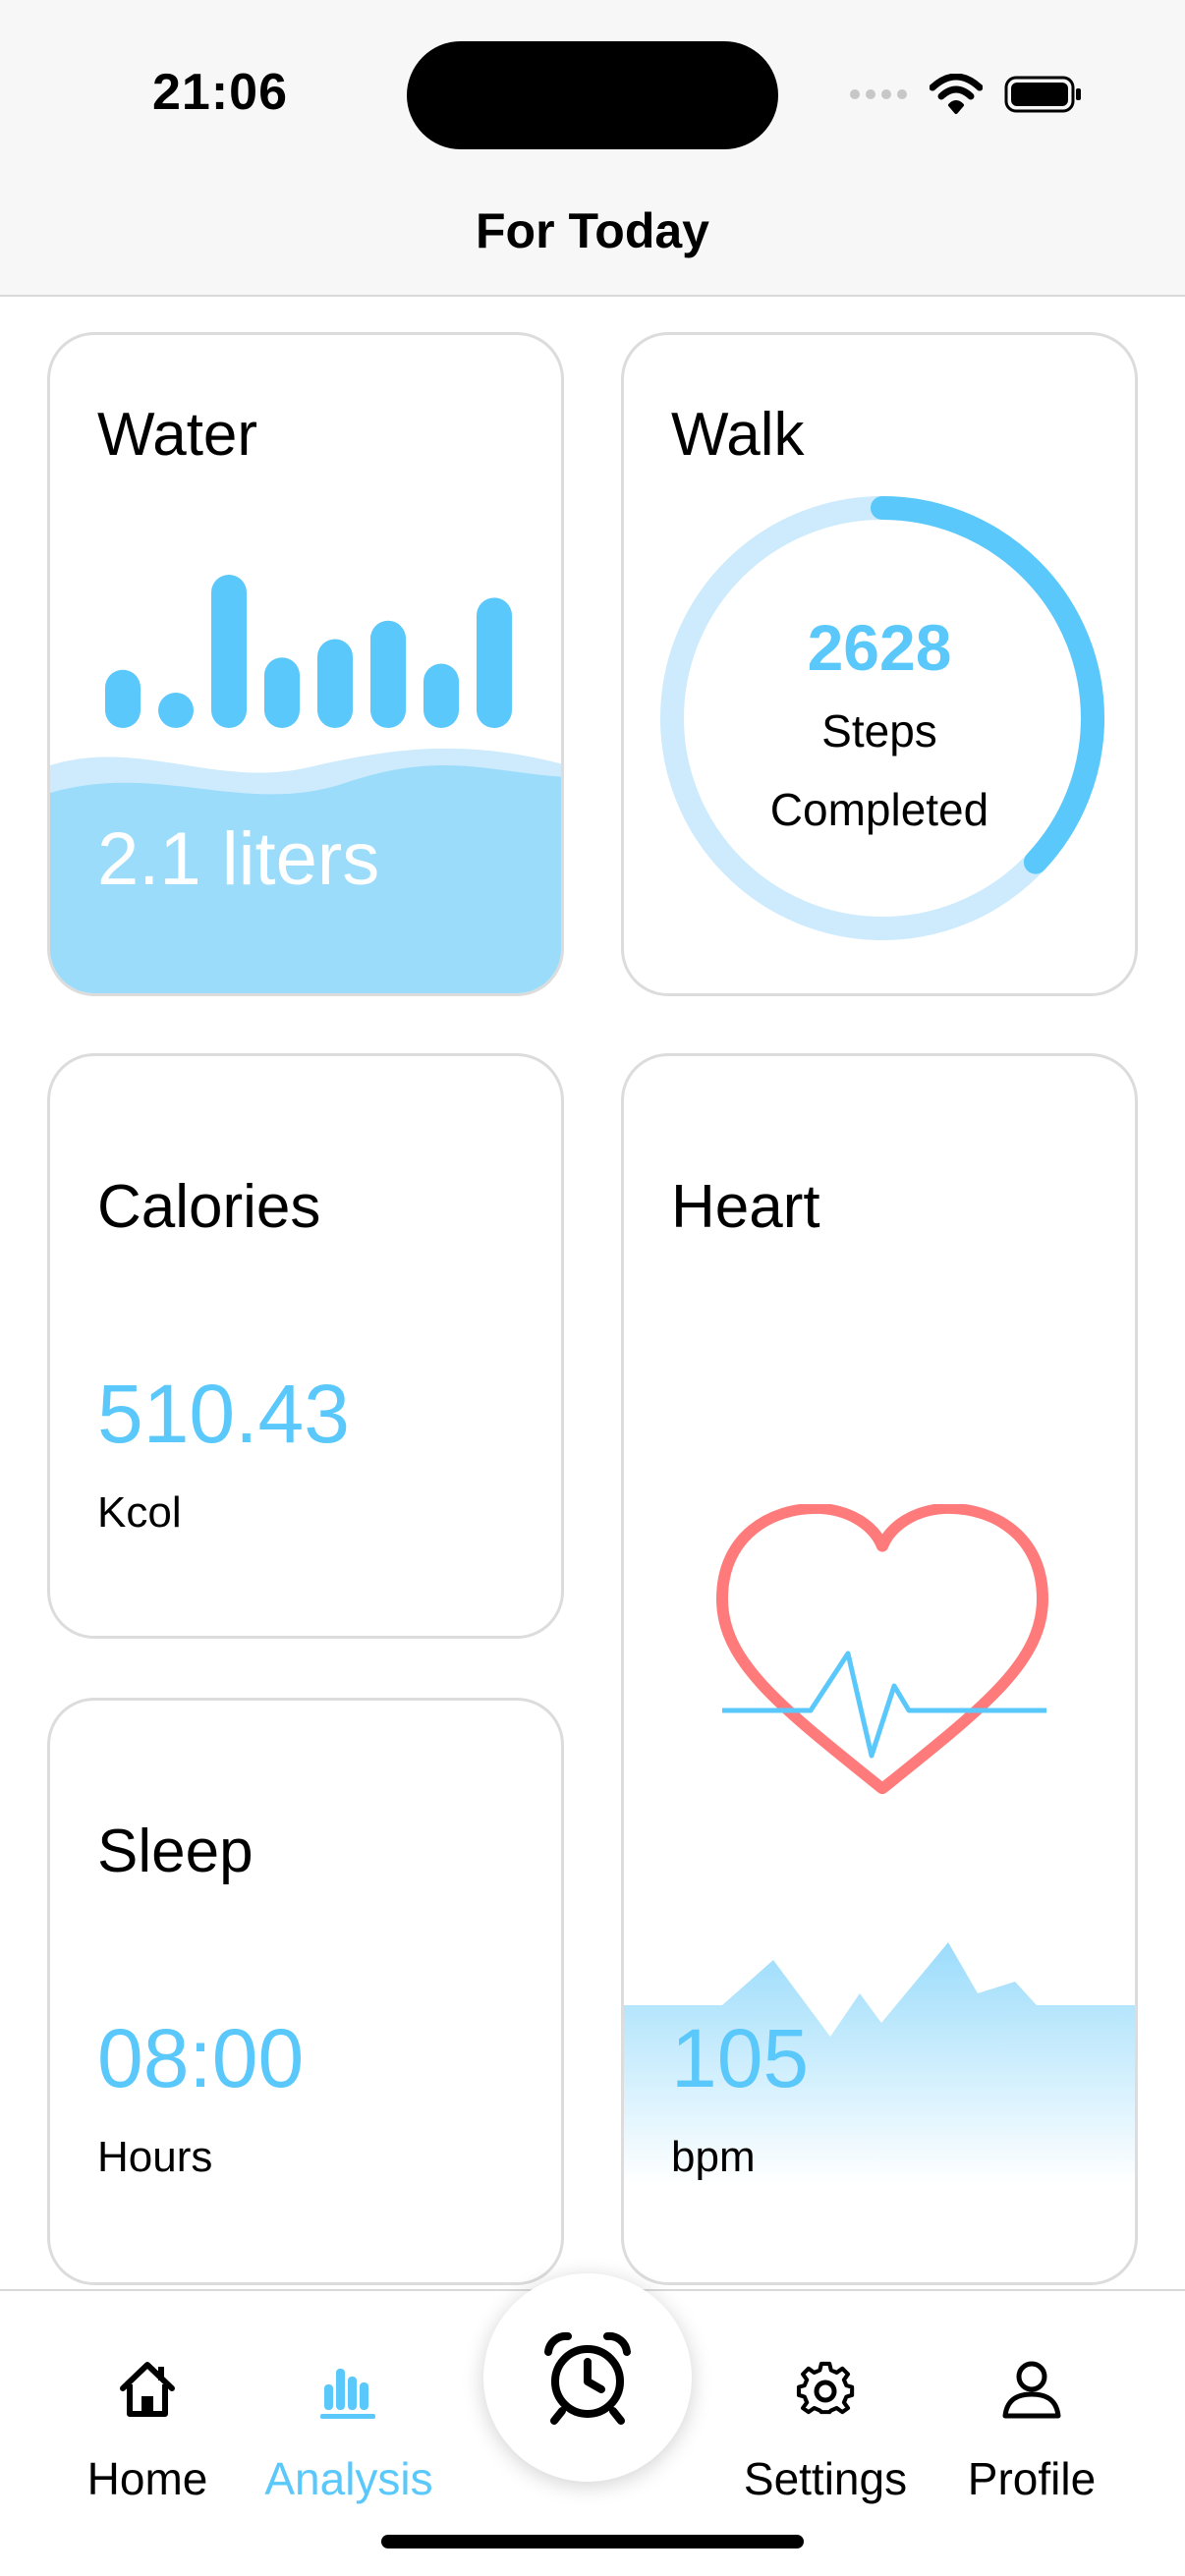 This screenshot has height=2576, width=1185. Describe the element at coordinates (147, 2478) in the screenshot. I see `tab-home-label: Home` at that location.